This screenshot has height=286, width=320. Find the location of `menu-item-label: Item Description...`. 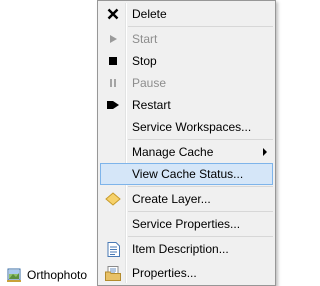

menu-item-label: Item Description... is located at coordinates (180, 249).